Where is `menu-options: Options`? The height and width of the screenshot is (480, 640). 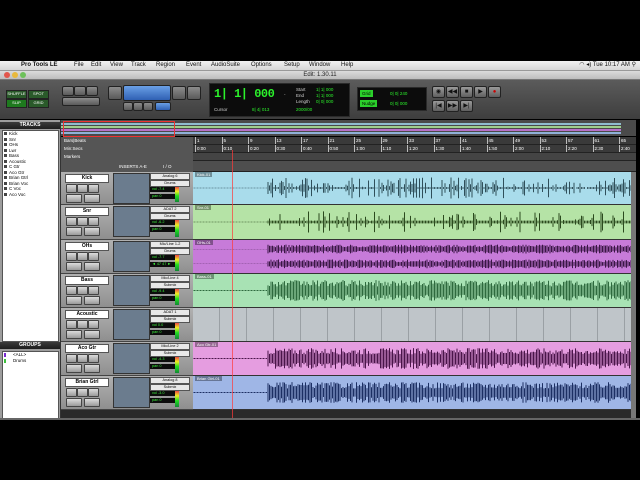 menu-options: Options is located at coordinates (261, 65).